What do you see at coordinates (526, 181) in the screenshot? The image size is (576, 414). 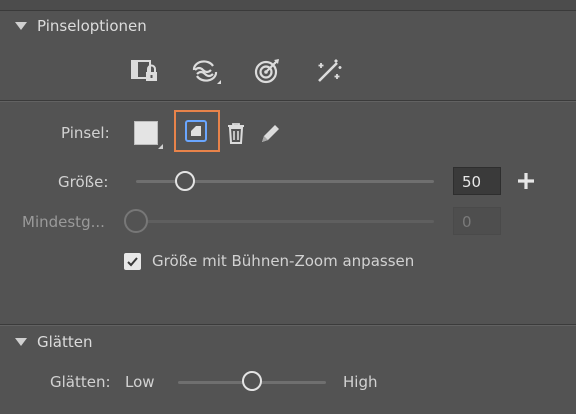 I see `plus-icon` at bounding box center [526, 181].